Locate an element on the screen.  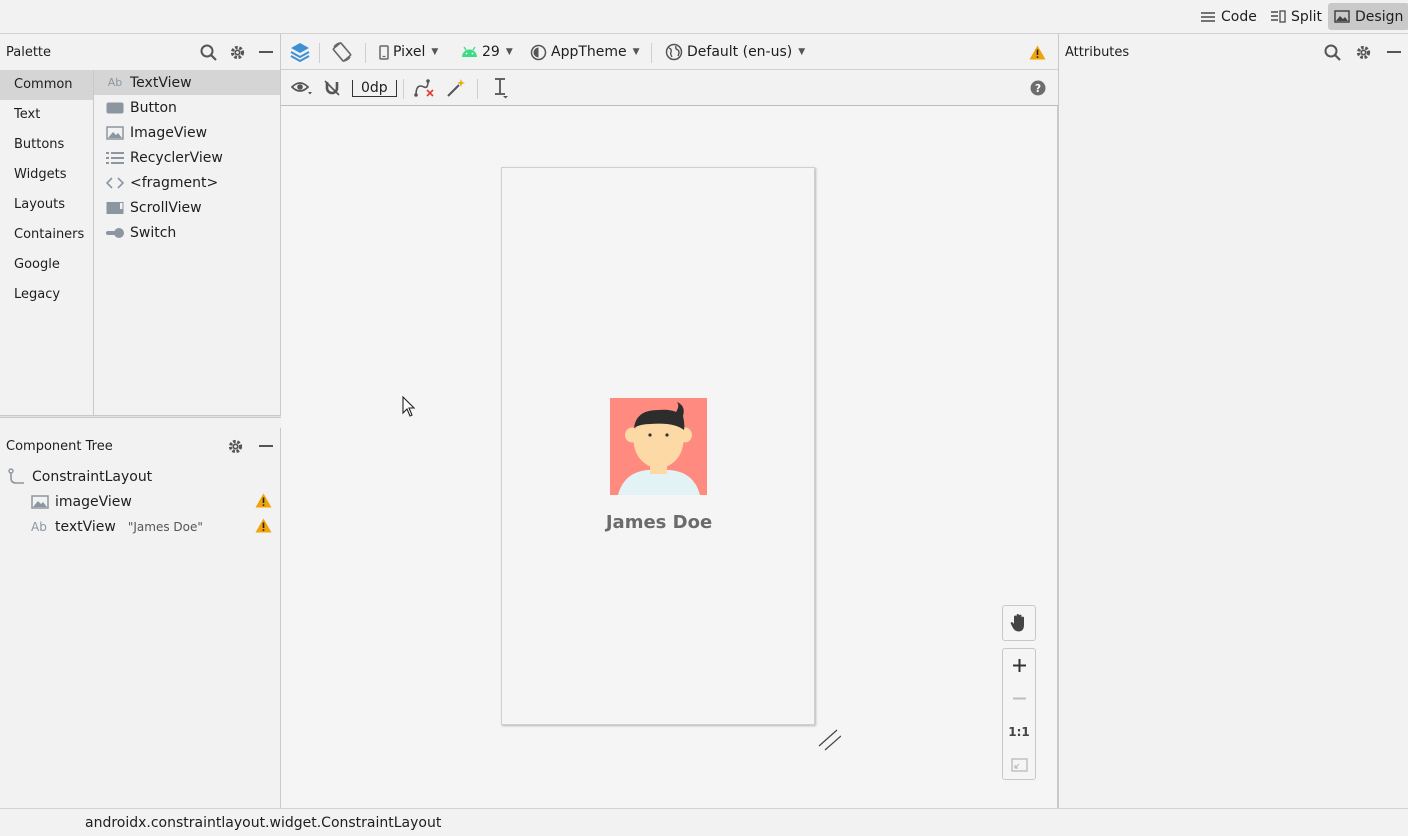
tree-node-textview: Ab textView "James Doe" is located at coordinates (140, 526).